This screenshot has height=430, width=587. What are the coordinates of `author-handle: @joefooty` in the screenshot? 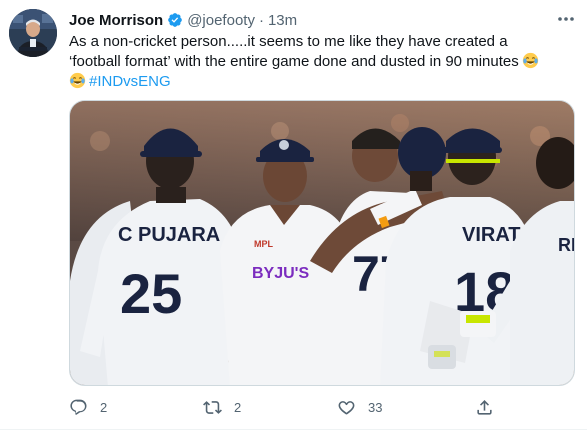 It's located at (221, 20).